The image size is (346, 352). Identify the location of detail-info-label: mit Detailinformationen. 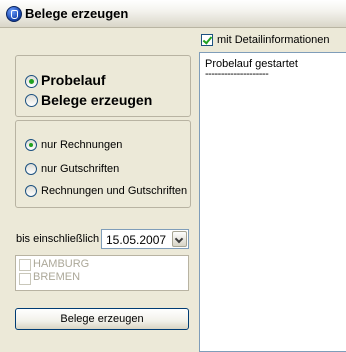
(273, 40).